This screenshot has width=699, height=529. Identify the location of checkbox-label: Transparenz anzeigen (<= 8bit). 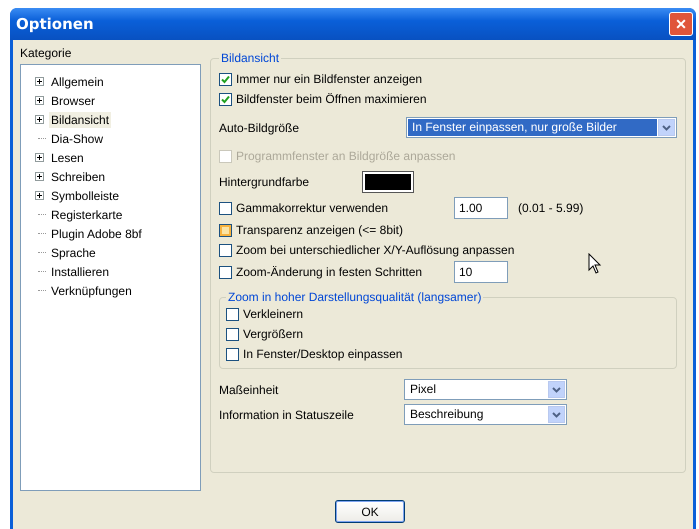
(319, 230).